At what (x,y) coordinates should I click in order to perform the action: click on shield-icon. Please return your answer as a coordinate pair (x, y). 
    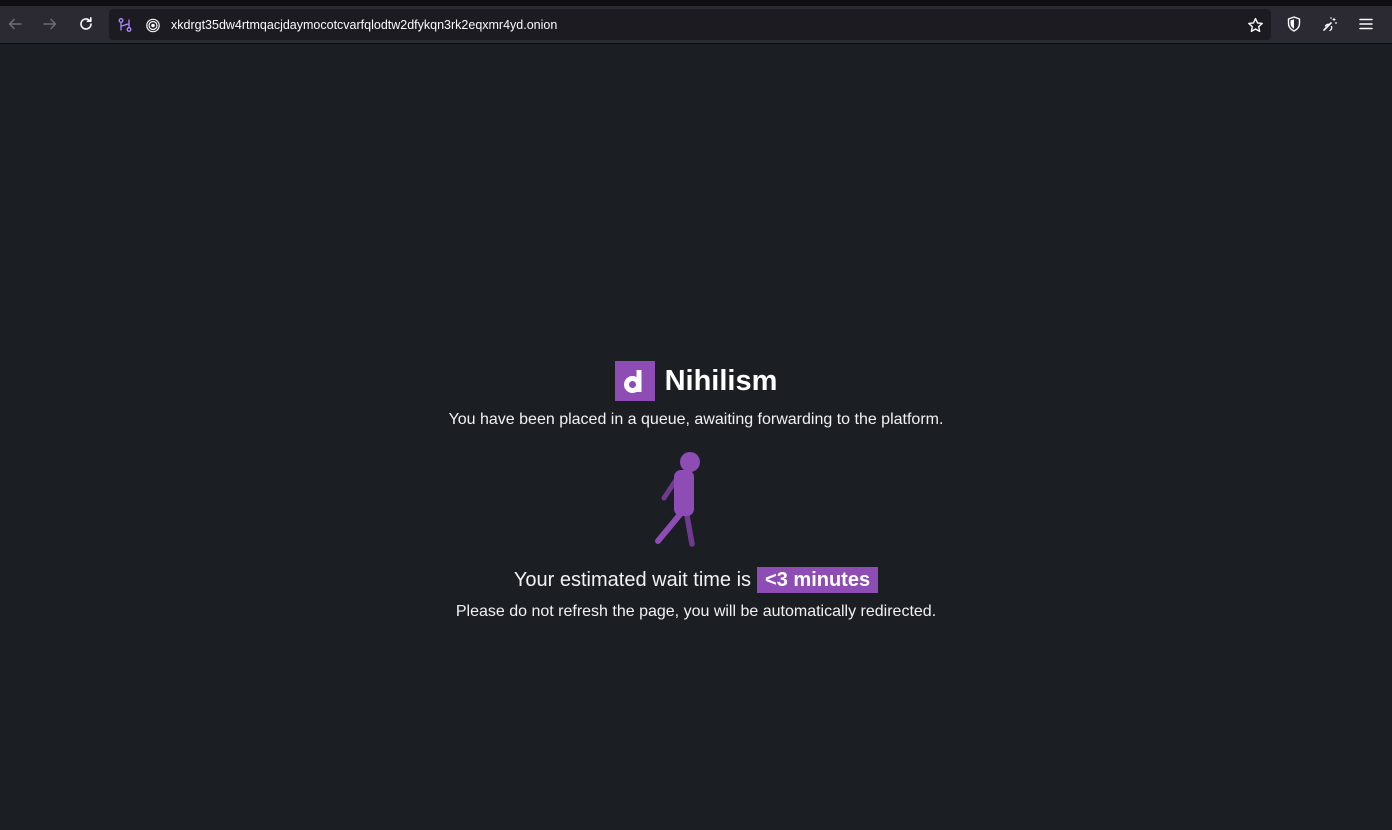
    Looking at the image, I should click on (1294, 24).